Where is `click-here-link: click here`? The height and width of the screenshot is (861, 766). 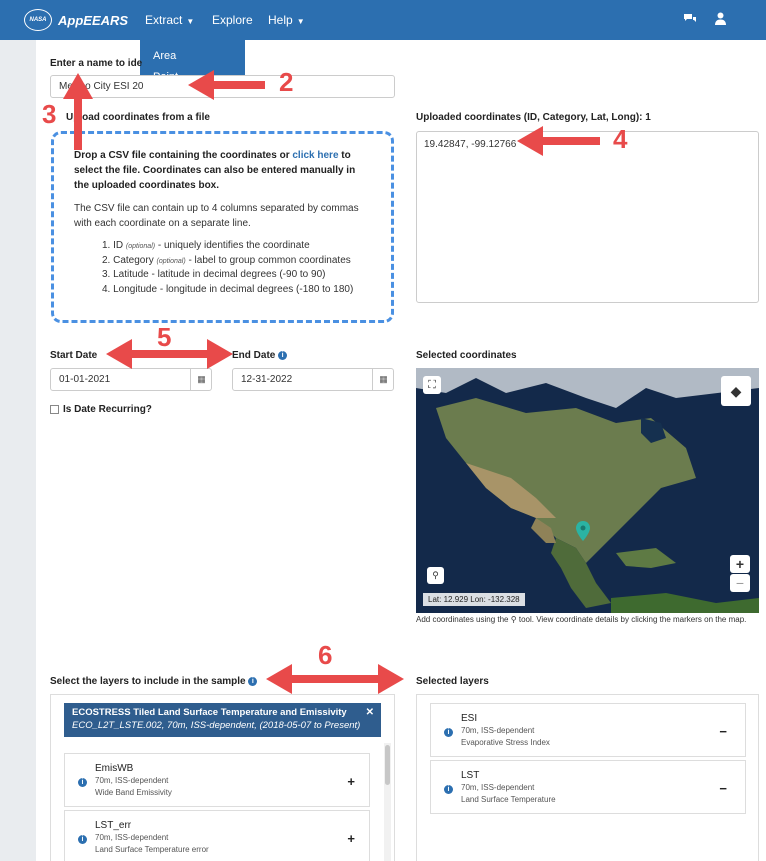
click-here-link: click here is located at coordinates (315, 155).